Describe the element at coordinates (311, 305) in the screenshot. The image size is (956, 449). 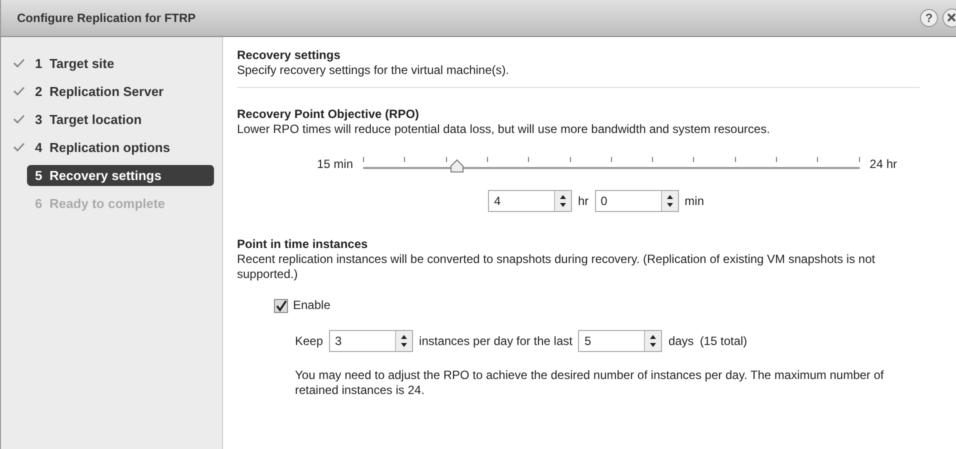
I see `checkbox-label: Enable` at that location.